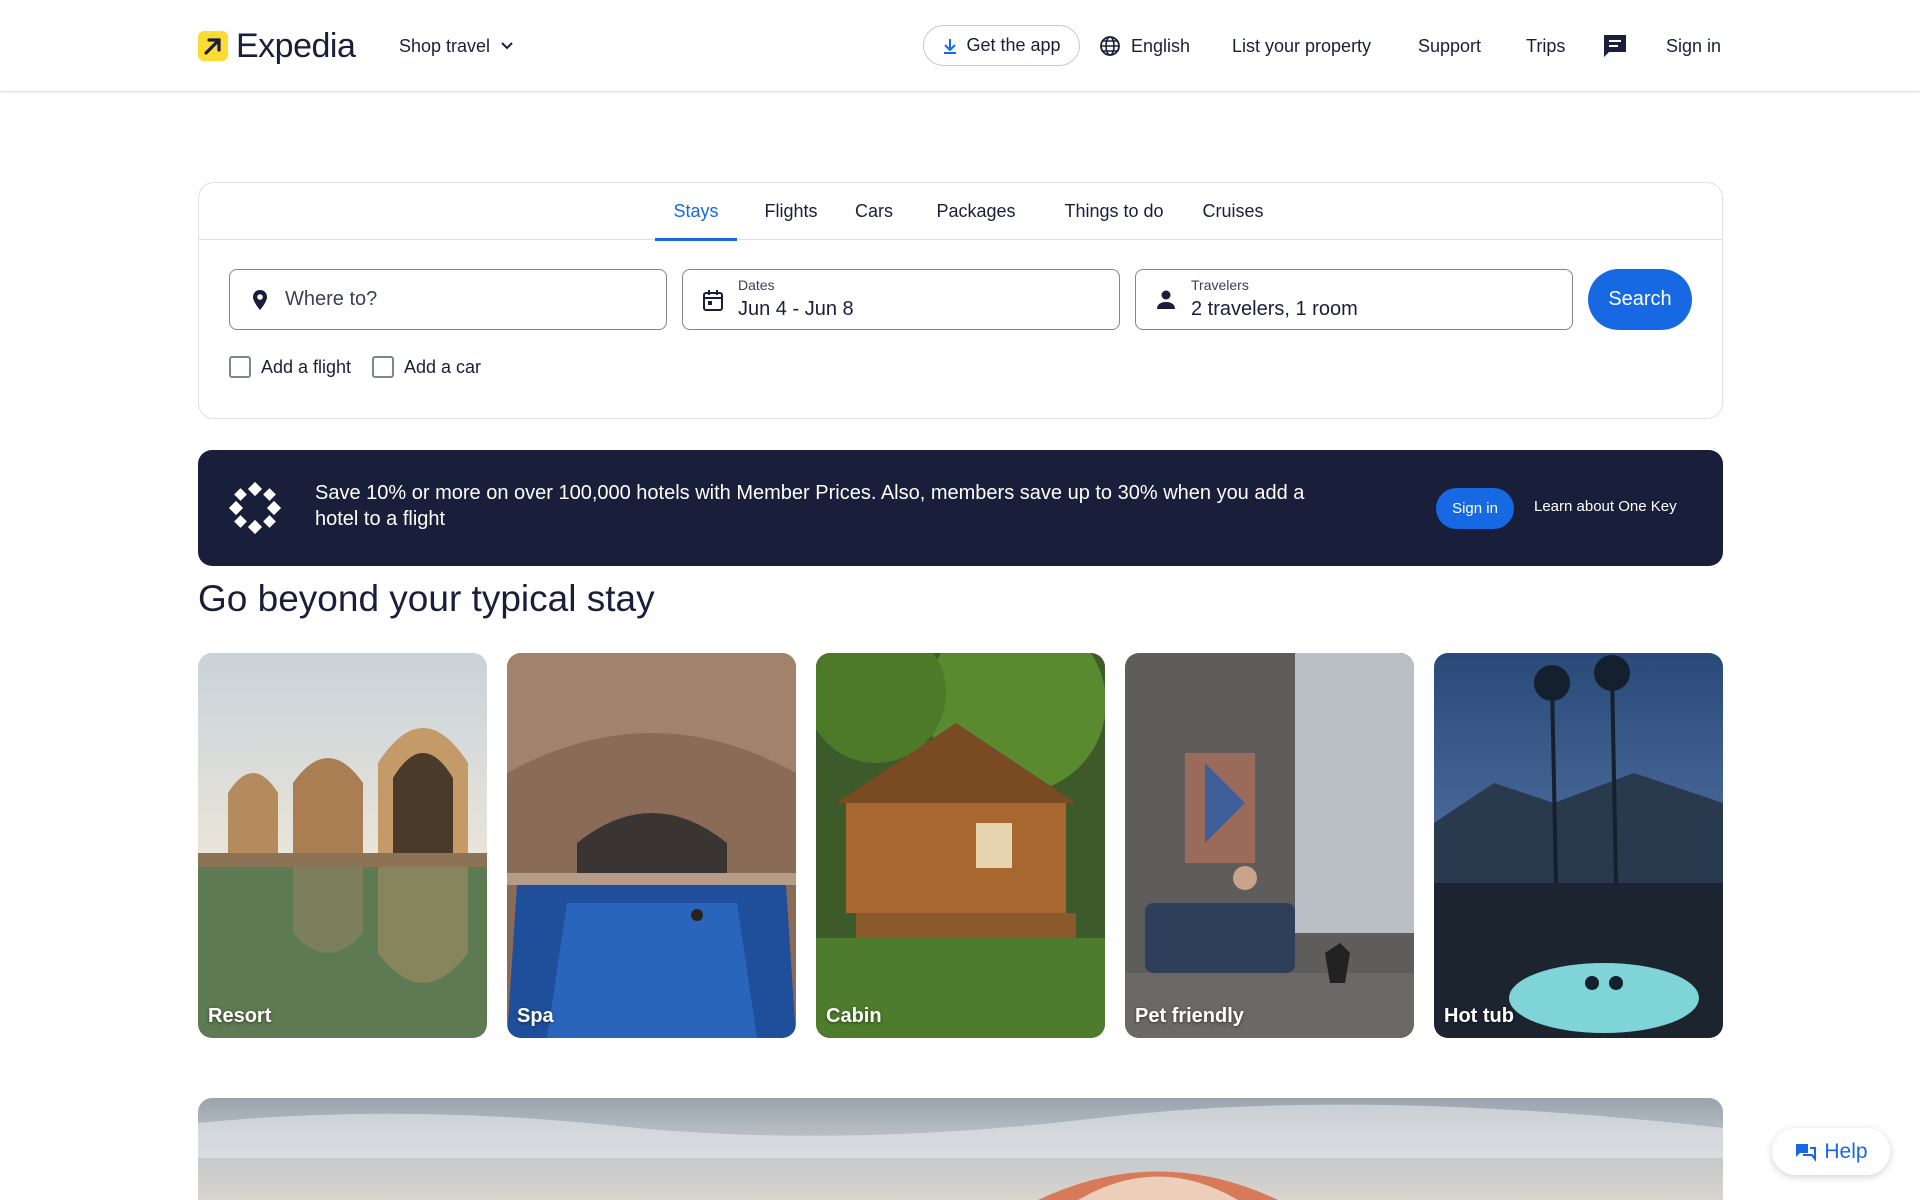 This screenshot has height=1200, width=1920. What do you see at coordinates (1274, 309) in the screenshot?
I see `travelers-value: 2 travelers, 1 room` at bounding box center [1274, 309].